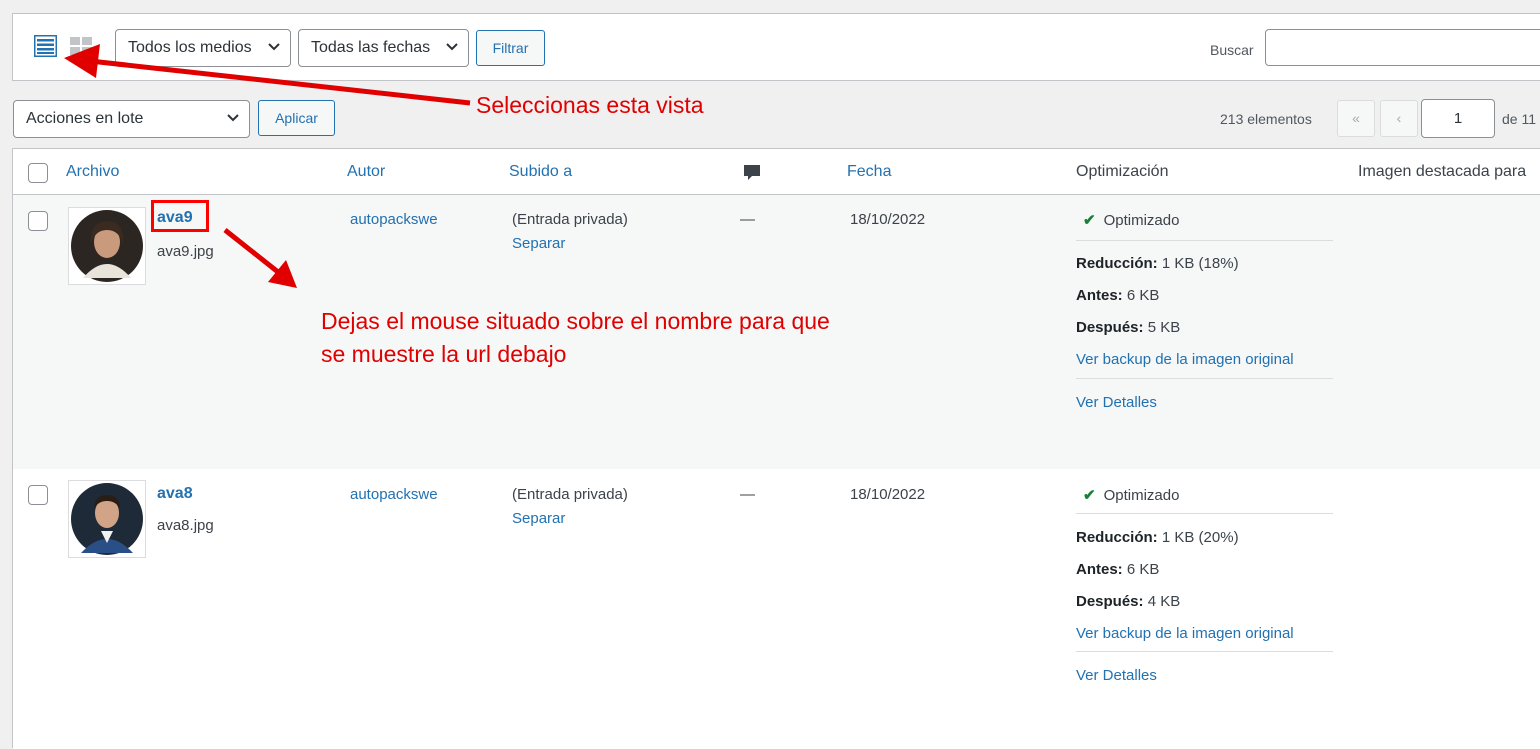 Image resolution: width=1540 pixels, height=749 pixels. Describe the element at coordinates (185, 525) in the screenshot. I see `media-filename: ava8.jpg` at that location.